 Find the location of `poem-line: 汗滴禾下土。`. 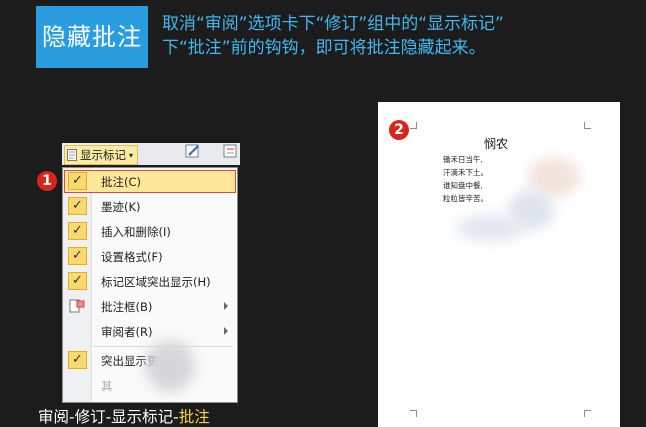

poem-line: 汗滴禾下土。 is located at coordinates (465, 172).